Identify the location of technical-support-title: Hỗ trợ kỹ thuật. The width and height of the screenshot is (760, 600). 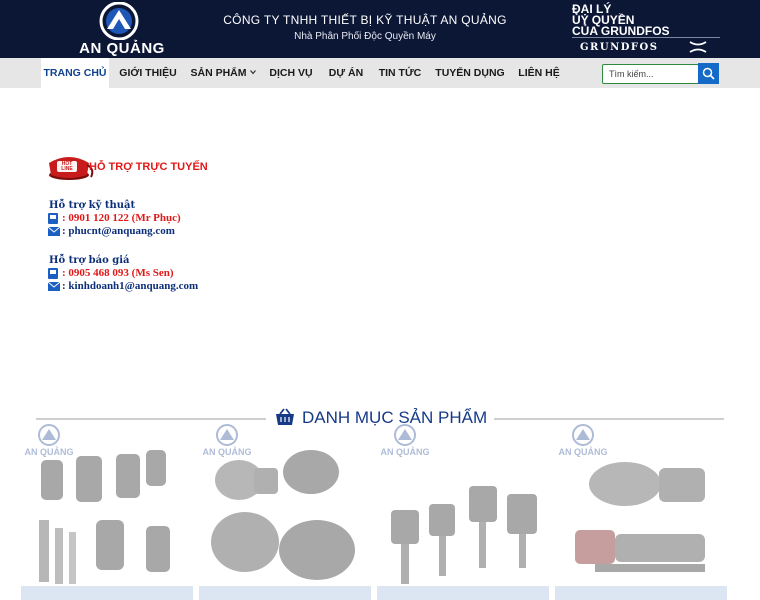
(92, 205).